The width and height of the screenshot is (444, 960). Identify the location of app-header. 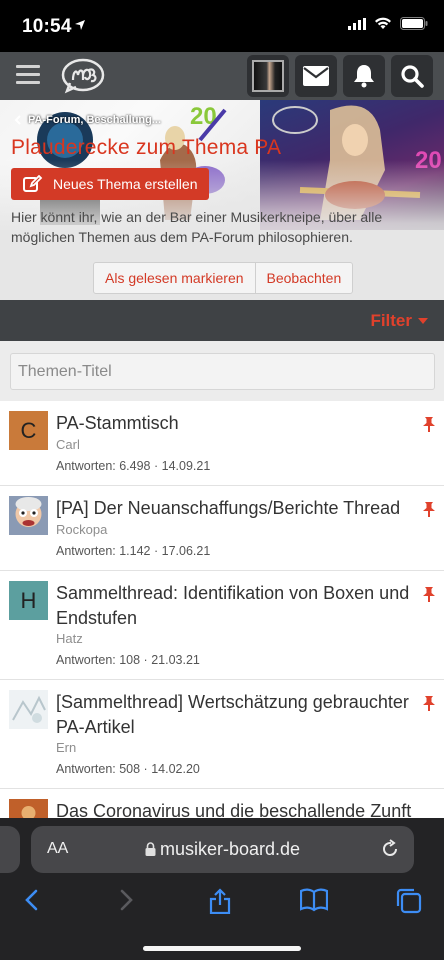
(222, 76).